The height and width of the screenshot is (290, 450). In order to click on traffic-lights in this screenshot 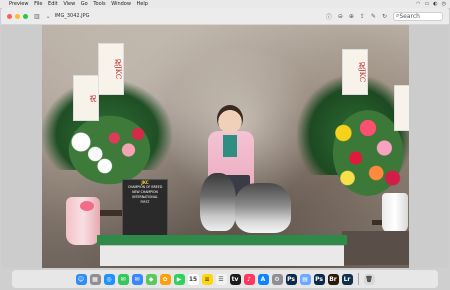, I will do `click(17, 16)`.